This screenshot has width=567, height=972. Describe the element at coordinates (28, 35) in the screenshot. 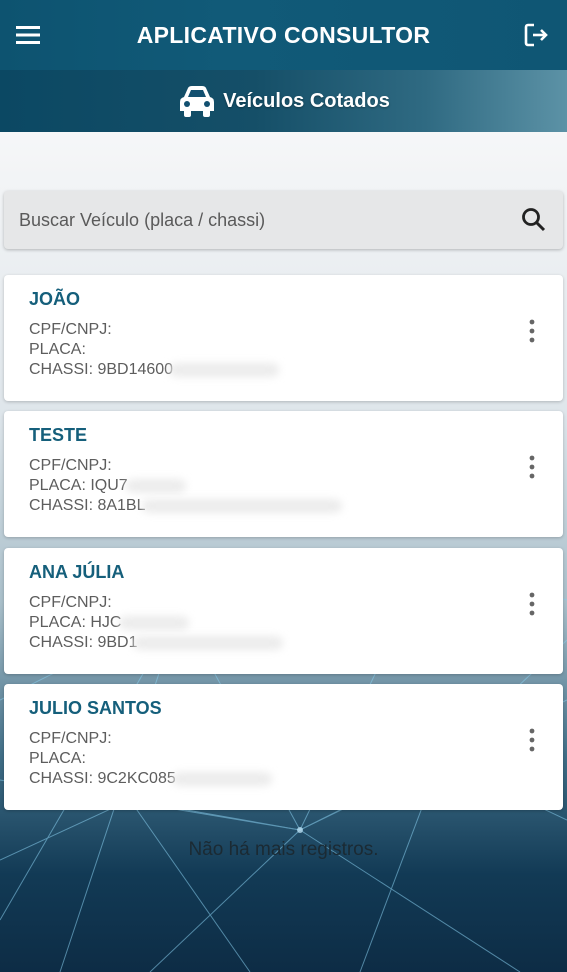

I see `menu-icon` at that location.